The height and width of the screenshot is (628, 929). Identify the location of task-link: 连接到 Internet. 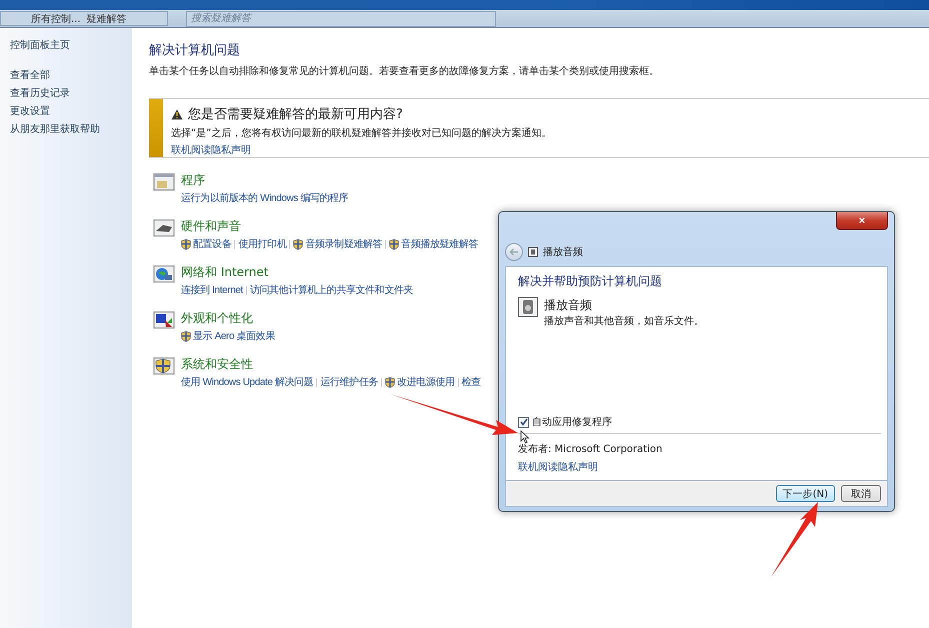
(212, 290).